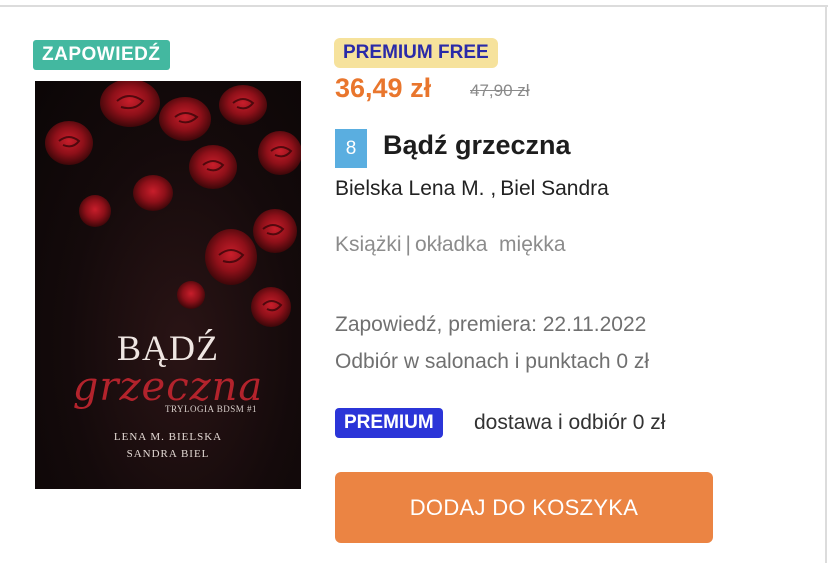 Image resolution: width=828 pixels, height=563 pixels. I want to click on format-info: Książki | okładka miękka, so click(450, 245).